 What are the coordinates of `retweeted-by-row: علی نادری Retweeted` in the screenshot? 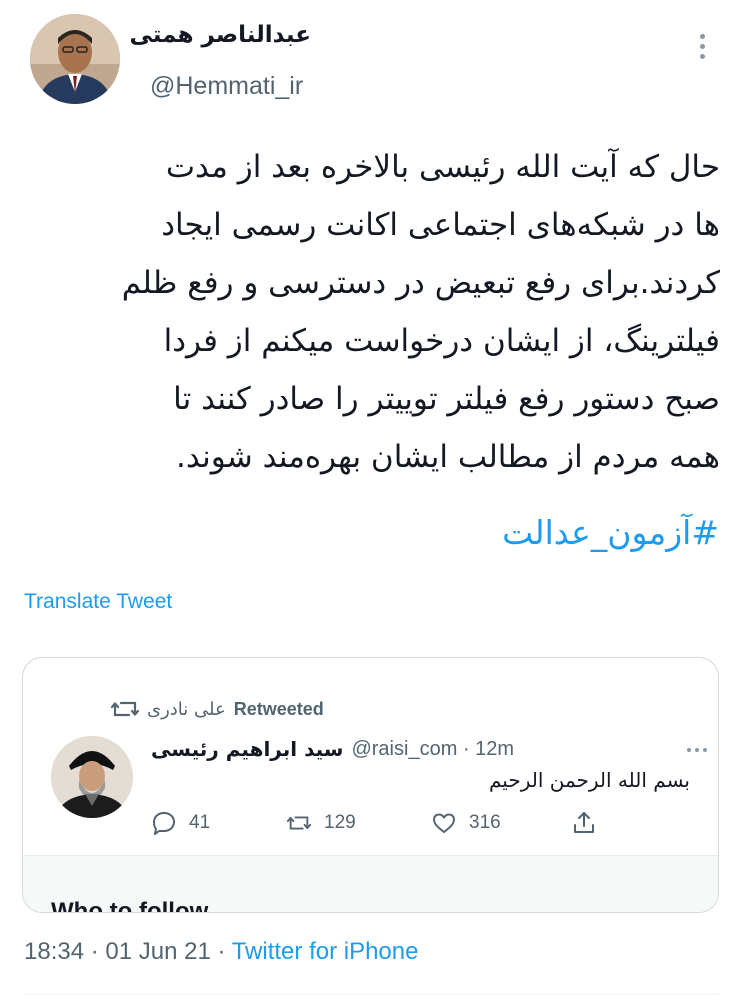 It's located at (217, 709).